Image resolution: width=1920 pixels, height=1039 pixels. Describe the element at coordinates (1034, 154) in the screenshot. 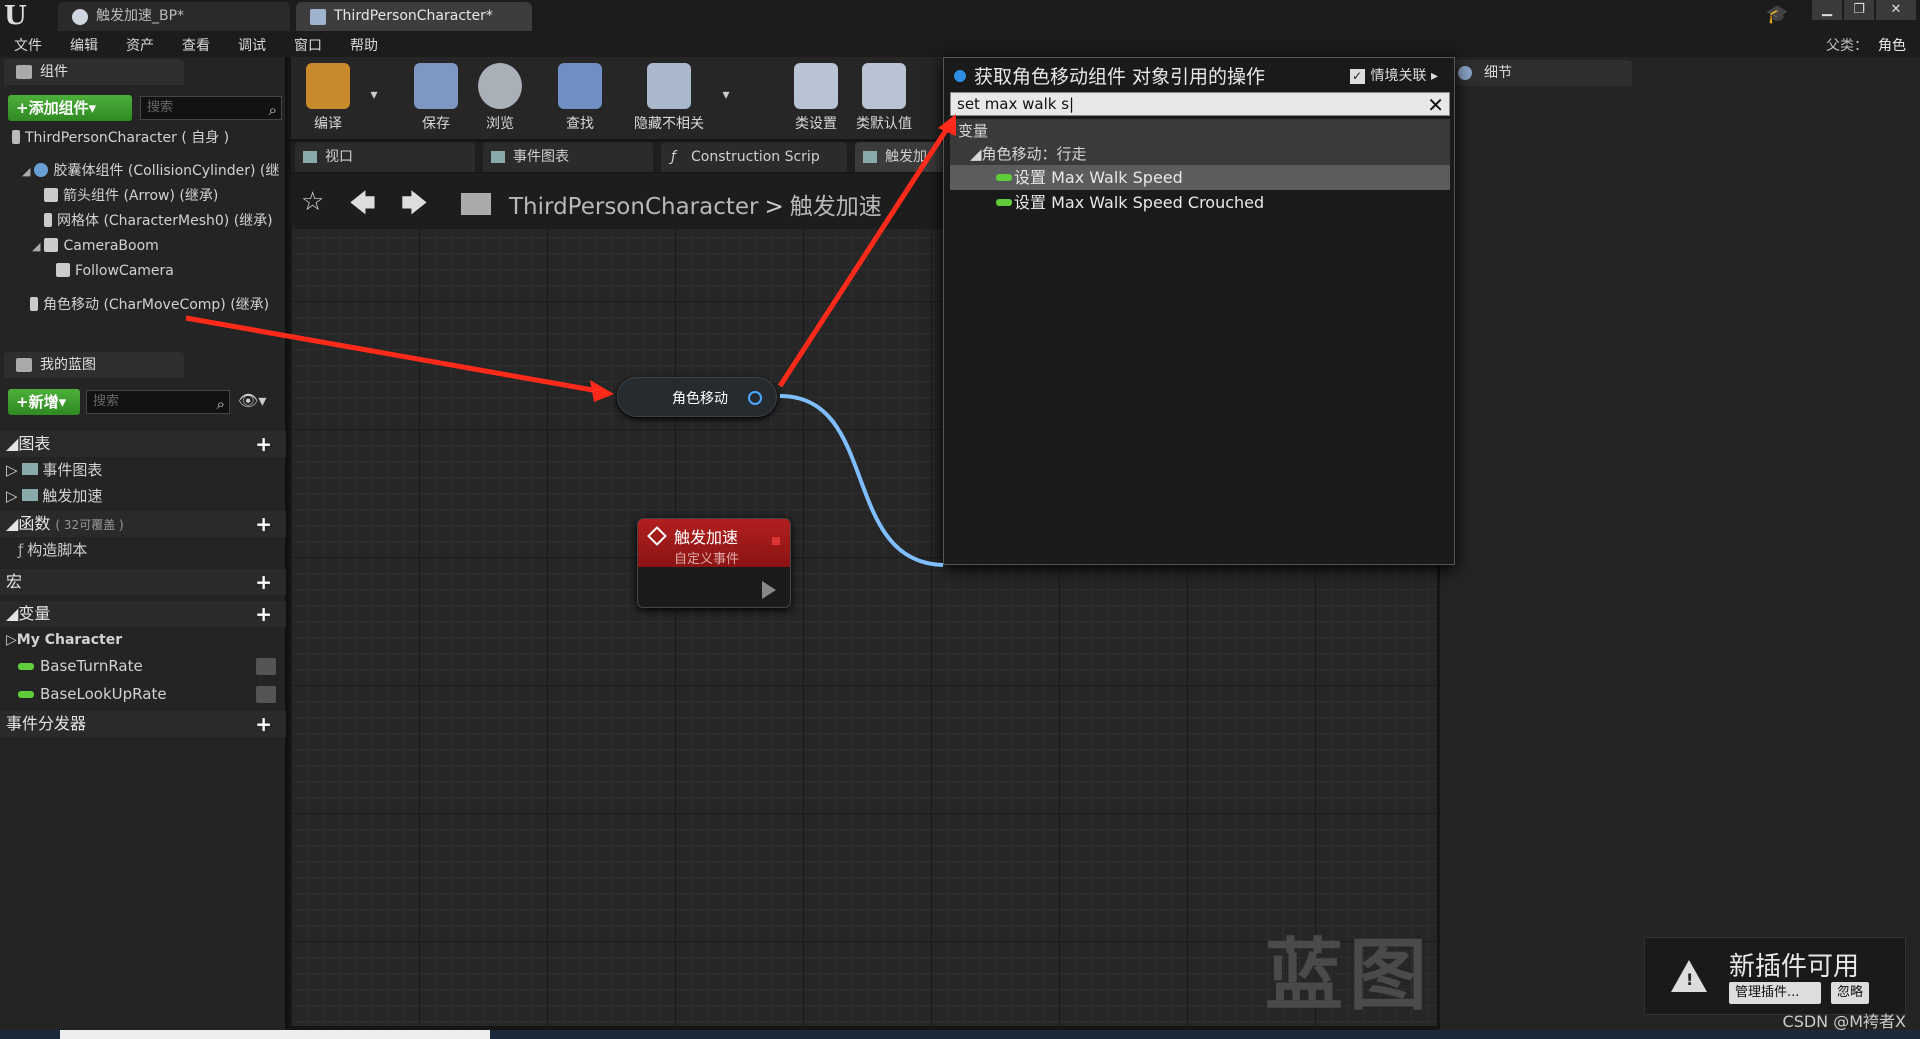

I see `subcategory-label: 角色移动：行走` at that location.